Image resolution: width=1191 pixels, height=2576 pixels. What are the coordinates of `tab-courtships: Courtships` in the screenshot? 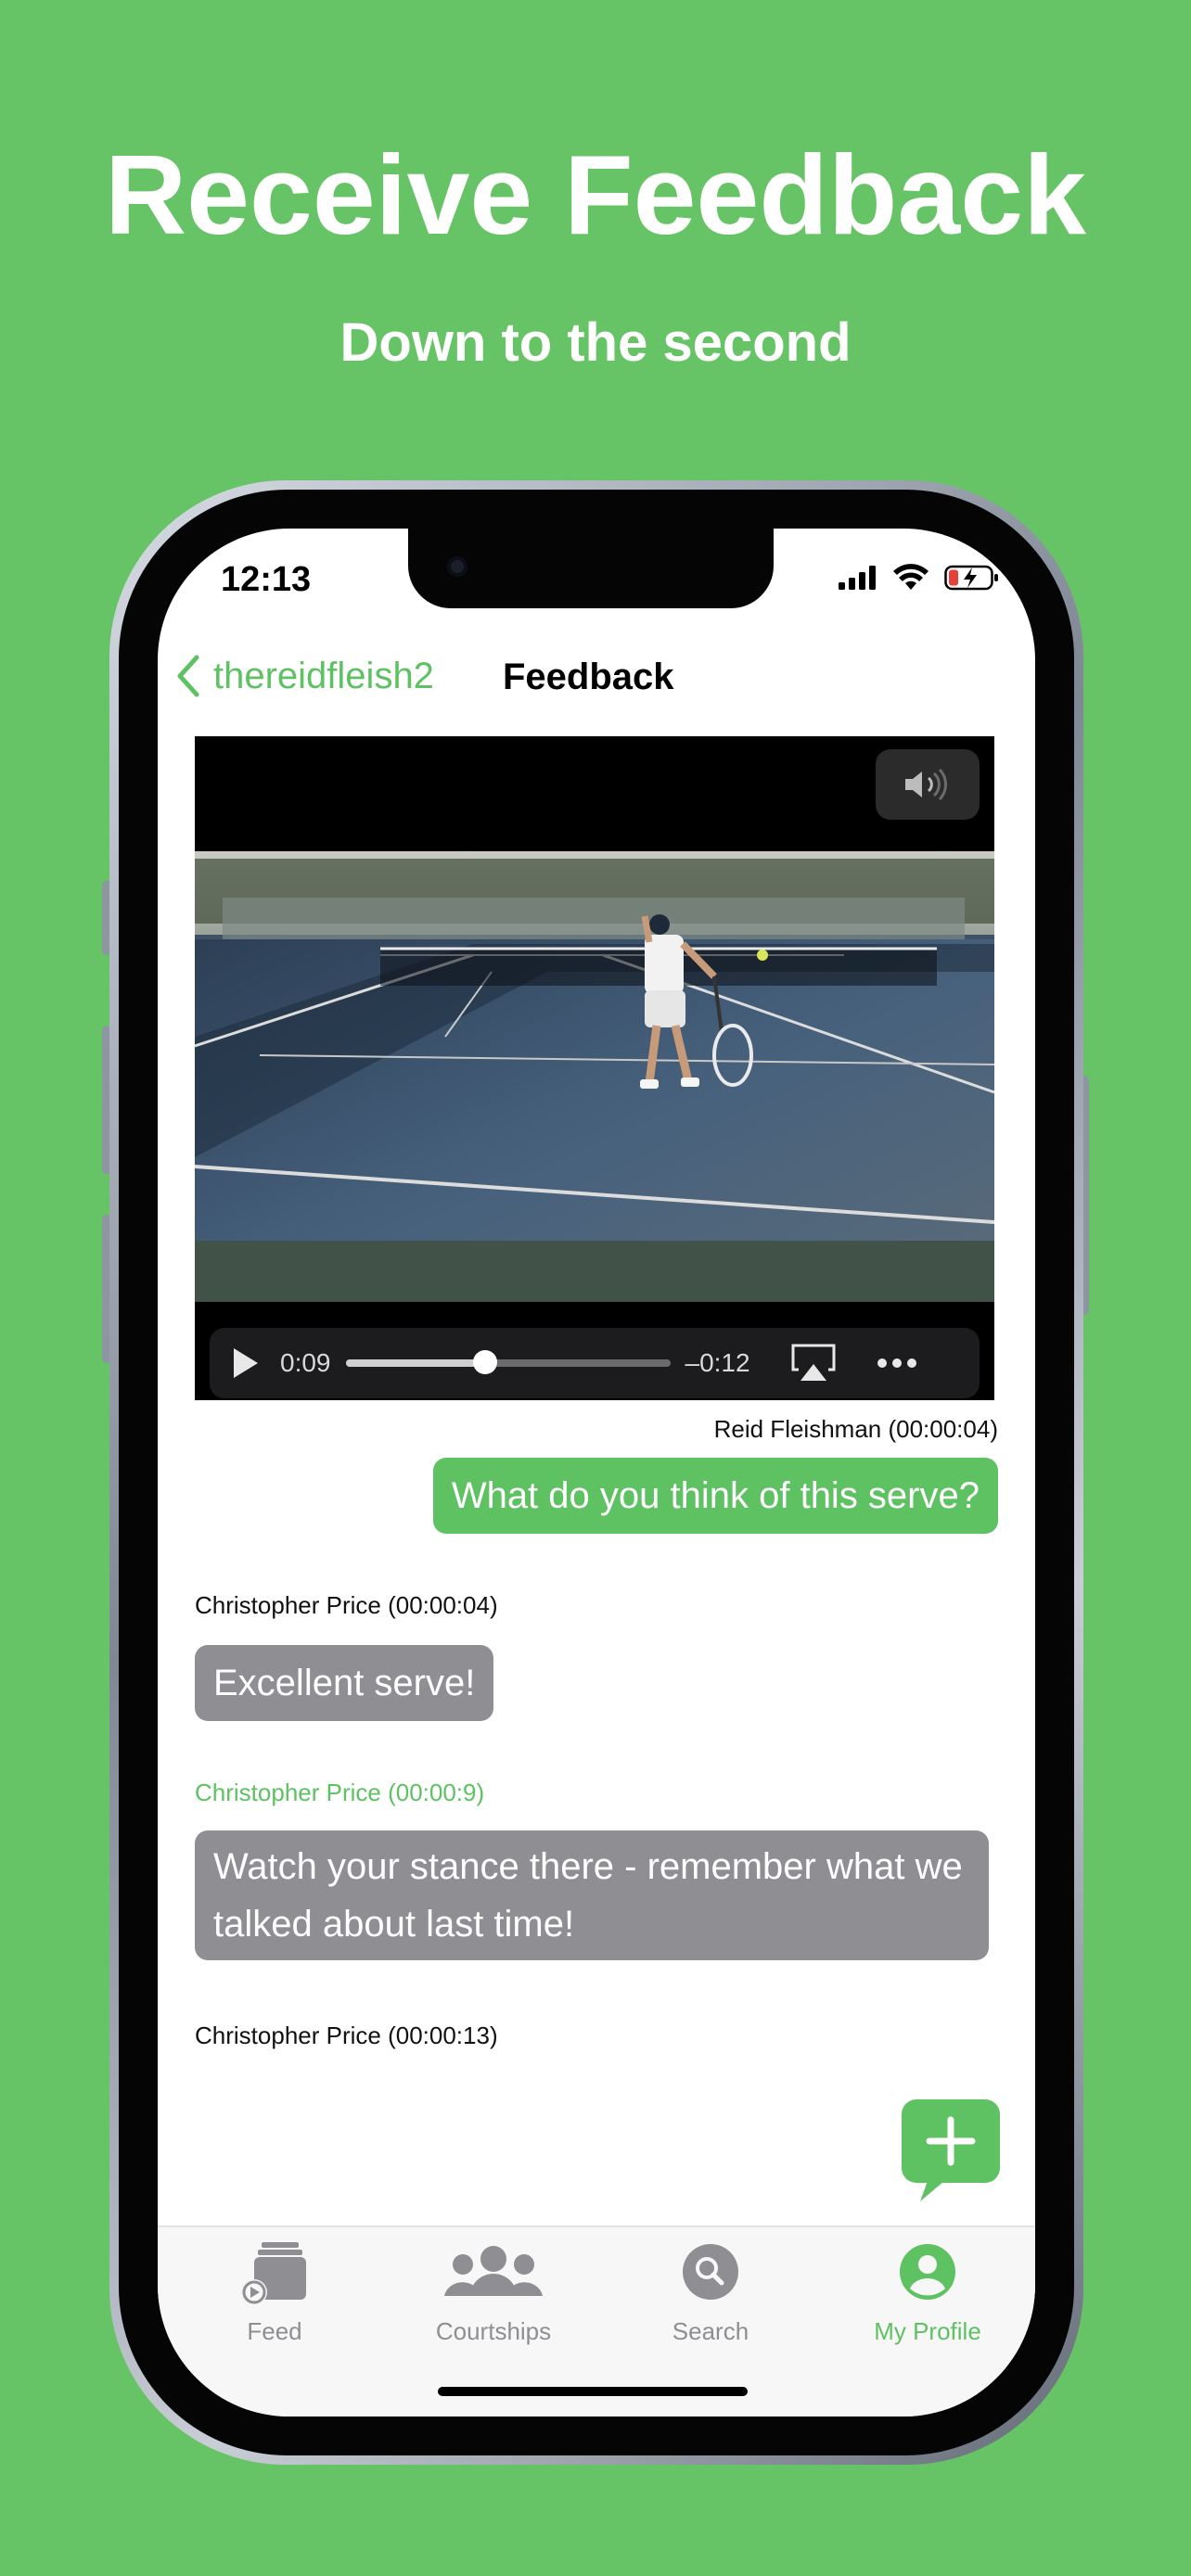 It's located at (493, 2294).